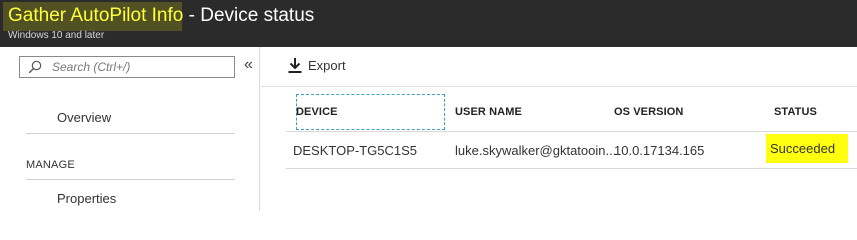  I want to click on export-button: Export, so click(317, 65).